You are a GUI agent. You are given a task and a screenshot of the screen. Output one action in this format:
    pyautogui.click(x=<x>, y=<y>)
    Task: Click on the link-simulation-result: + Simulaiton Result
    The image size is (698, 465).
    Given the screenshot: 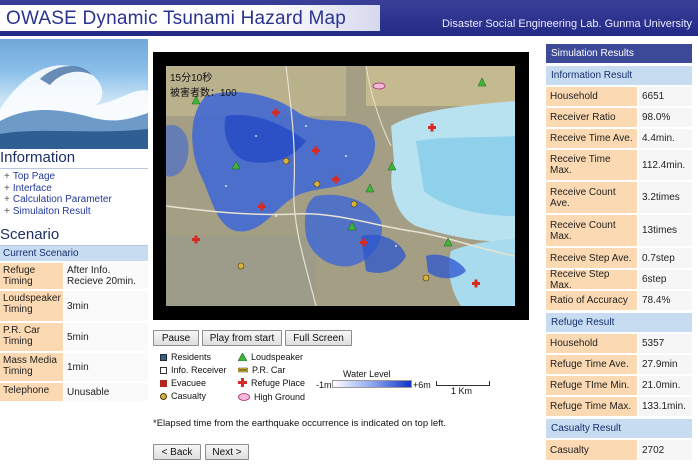 What is the action you would take?
    pyautogui.click(x=58, y=212)
    